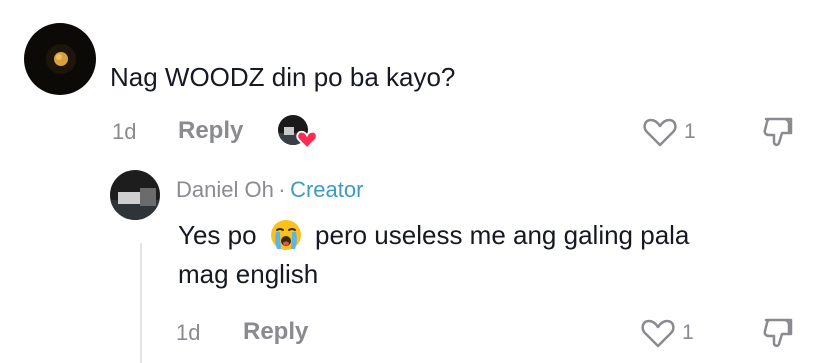 This screenshot has width=828, height=363. Describe the element at coordinates (688, 332) in the screenshot. I see `reply-like-count: 1` at that location.